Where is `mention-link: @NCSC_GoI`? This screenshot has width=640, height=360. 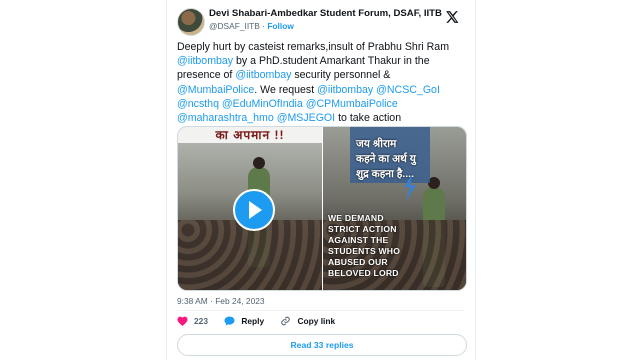 mention-link: @NCSC_GoI is located at coordinates (408, 90).